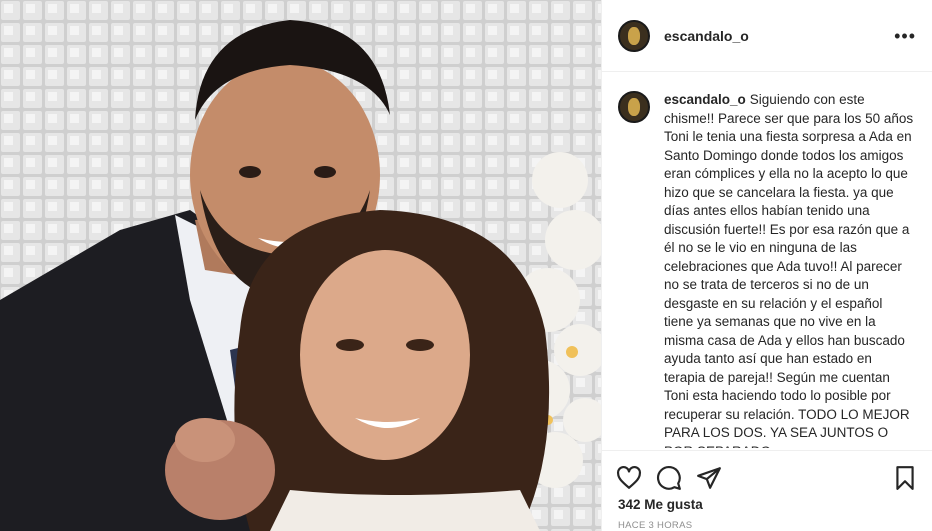 The height and width of the screenshot is (531, 932). Describe the element at coordinates (905, 36) in the screenshot. I see `more-options-icon: •••` at that location.